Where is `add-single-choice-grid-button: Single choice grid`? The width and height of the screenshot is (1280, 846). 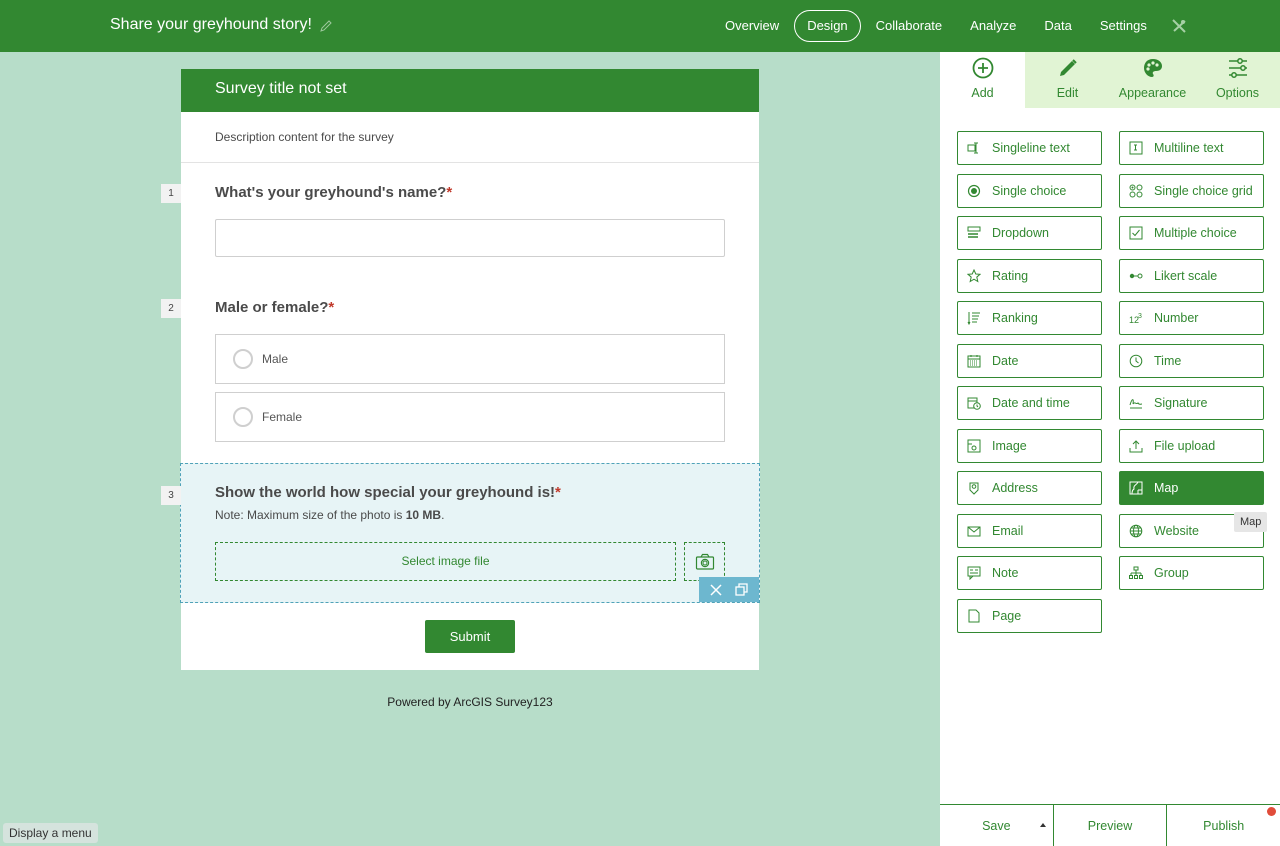 add-single-choice-grid-button: Single choice grid is located at coordinates (1191, 190).